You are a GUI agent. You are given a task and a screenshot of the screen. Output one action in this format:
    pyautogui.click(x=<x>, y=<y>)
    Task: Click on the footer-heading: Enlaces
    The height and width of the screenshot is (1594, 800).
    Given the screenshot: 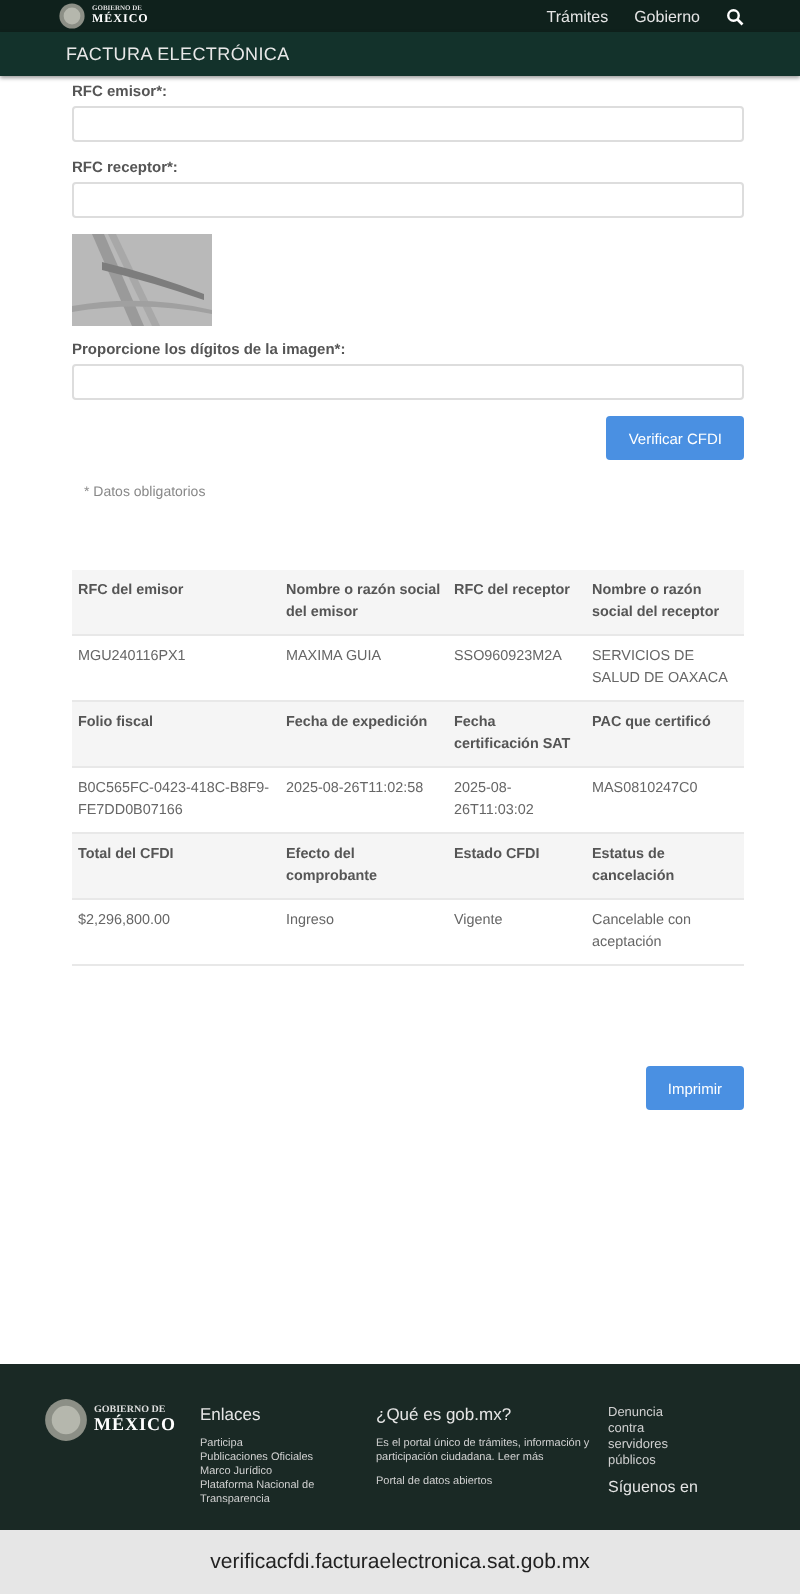 What is the action you would take?
    pyautogui.click(x=230, y=1414)
    